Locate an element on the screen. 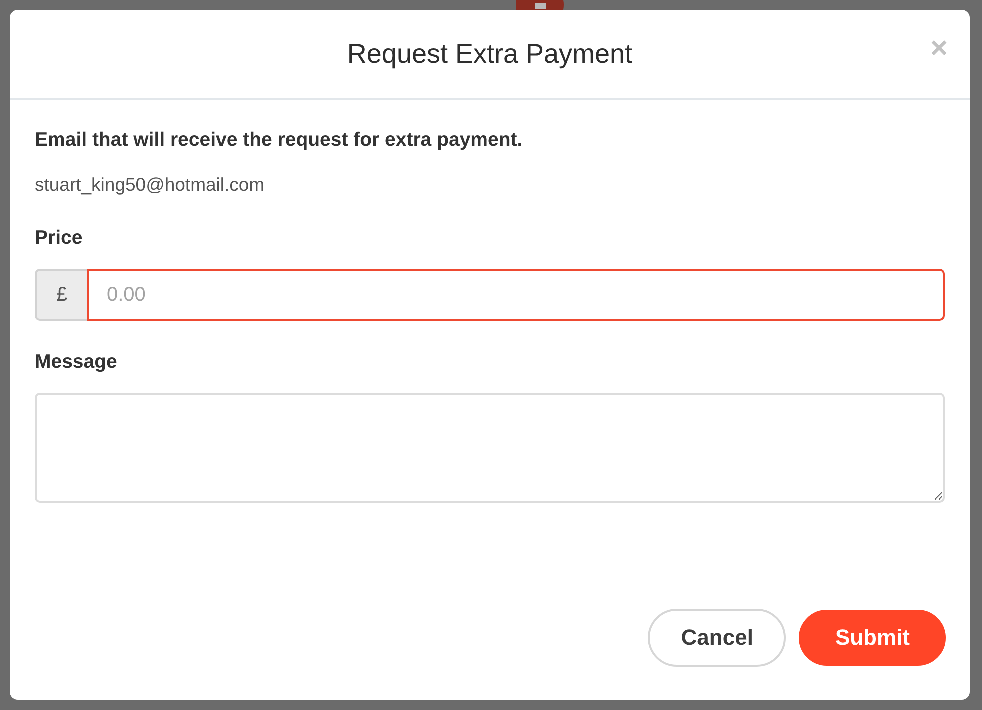 The height and width of the screenshot is (710, 982). message-field is located at coordinates (490, 448).